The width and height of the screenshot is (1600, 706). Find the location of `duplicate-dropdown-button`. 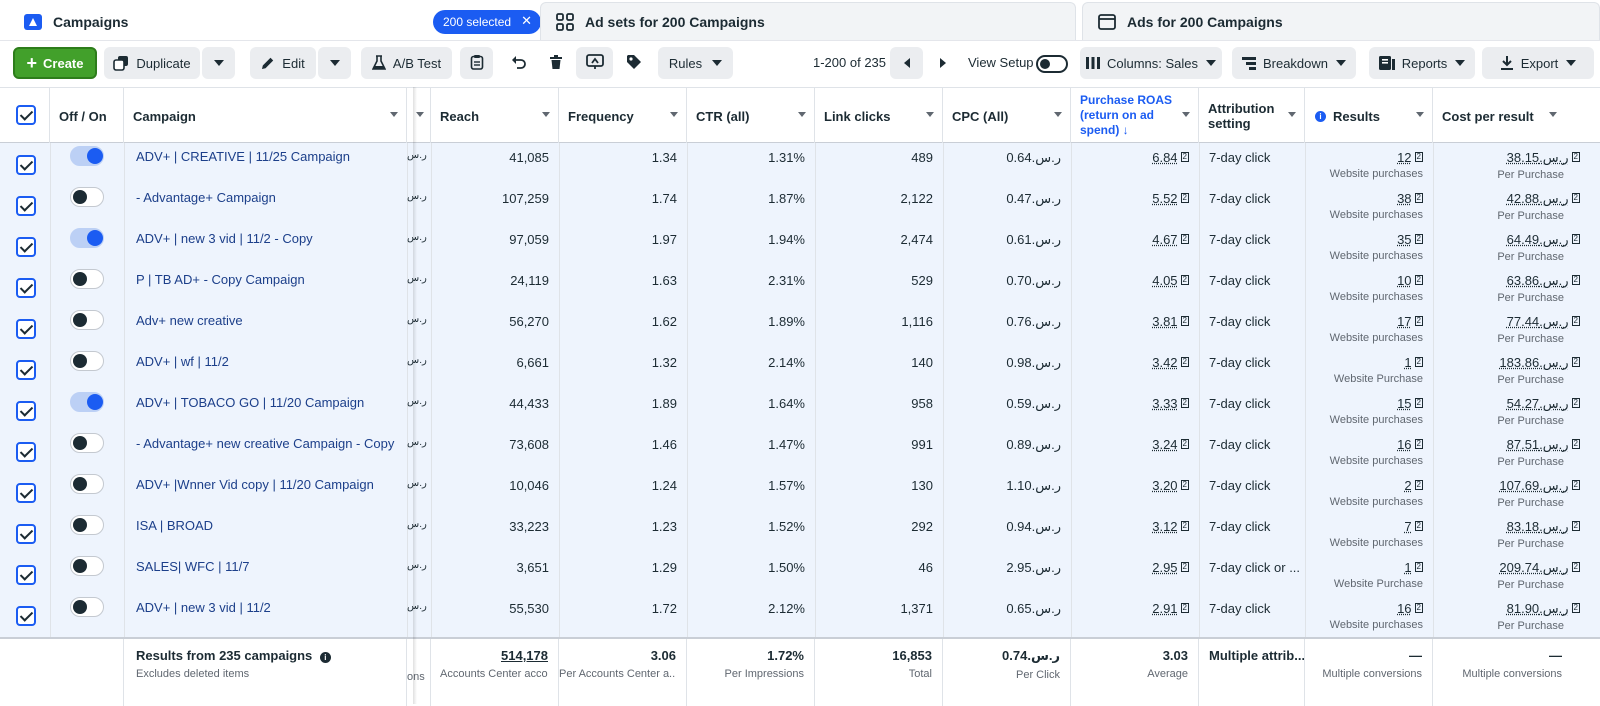

duplicate-dropdown-button is located at coordinates (218, 63).